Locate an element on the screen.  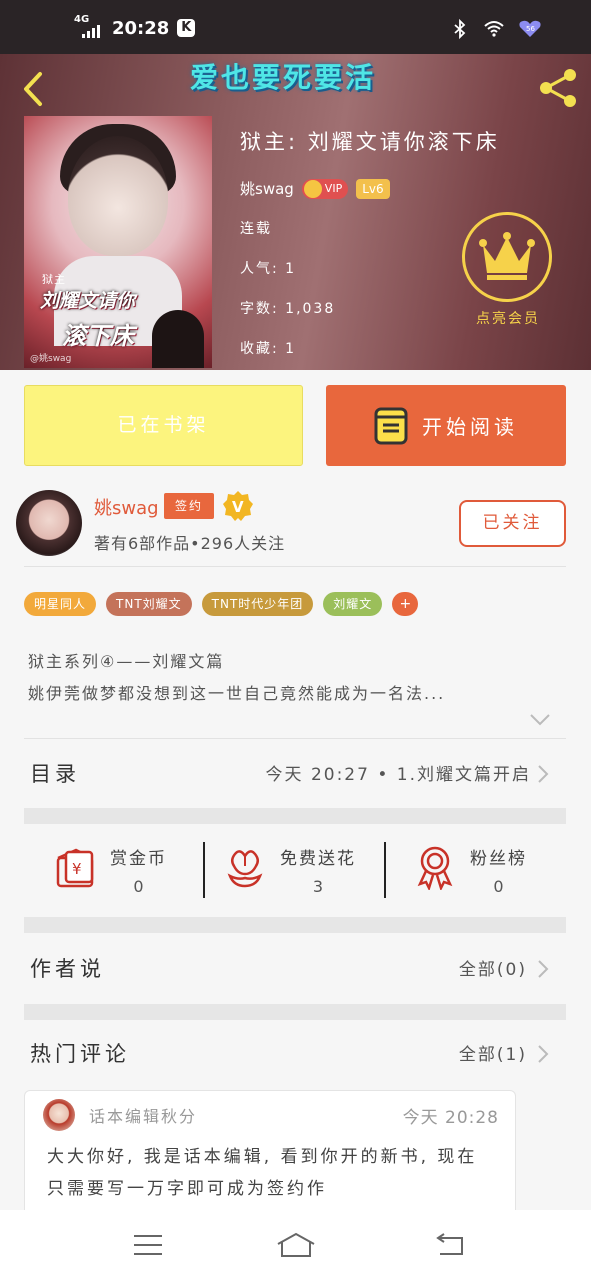
tag-list: 明星同人 TNT刘耀文 TNT时代少年团 刘耀文 + is located at coordinates (221, 604).